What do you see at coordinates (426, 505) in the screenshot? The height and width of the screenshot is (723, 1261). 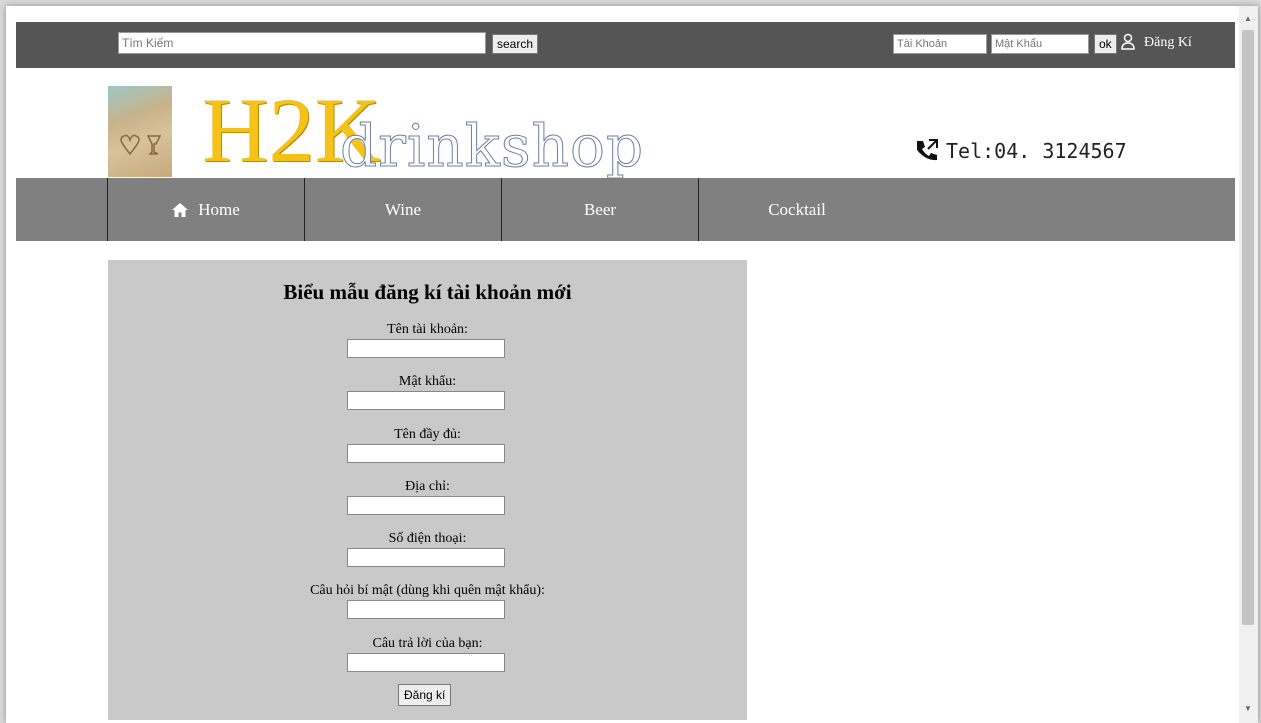 I see `address-field` at bounding box center [426, 505].